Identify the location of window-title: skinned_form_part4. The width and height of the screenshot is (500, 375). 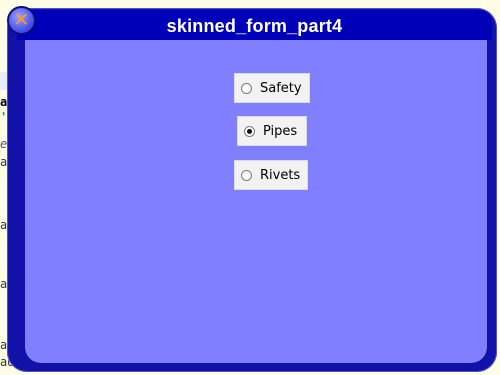
(254, 26).